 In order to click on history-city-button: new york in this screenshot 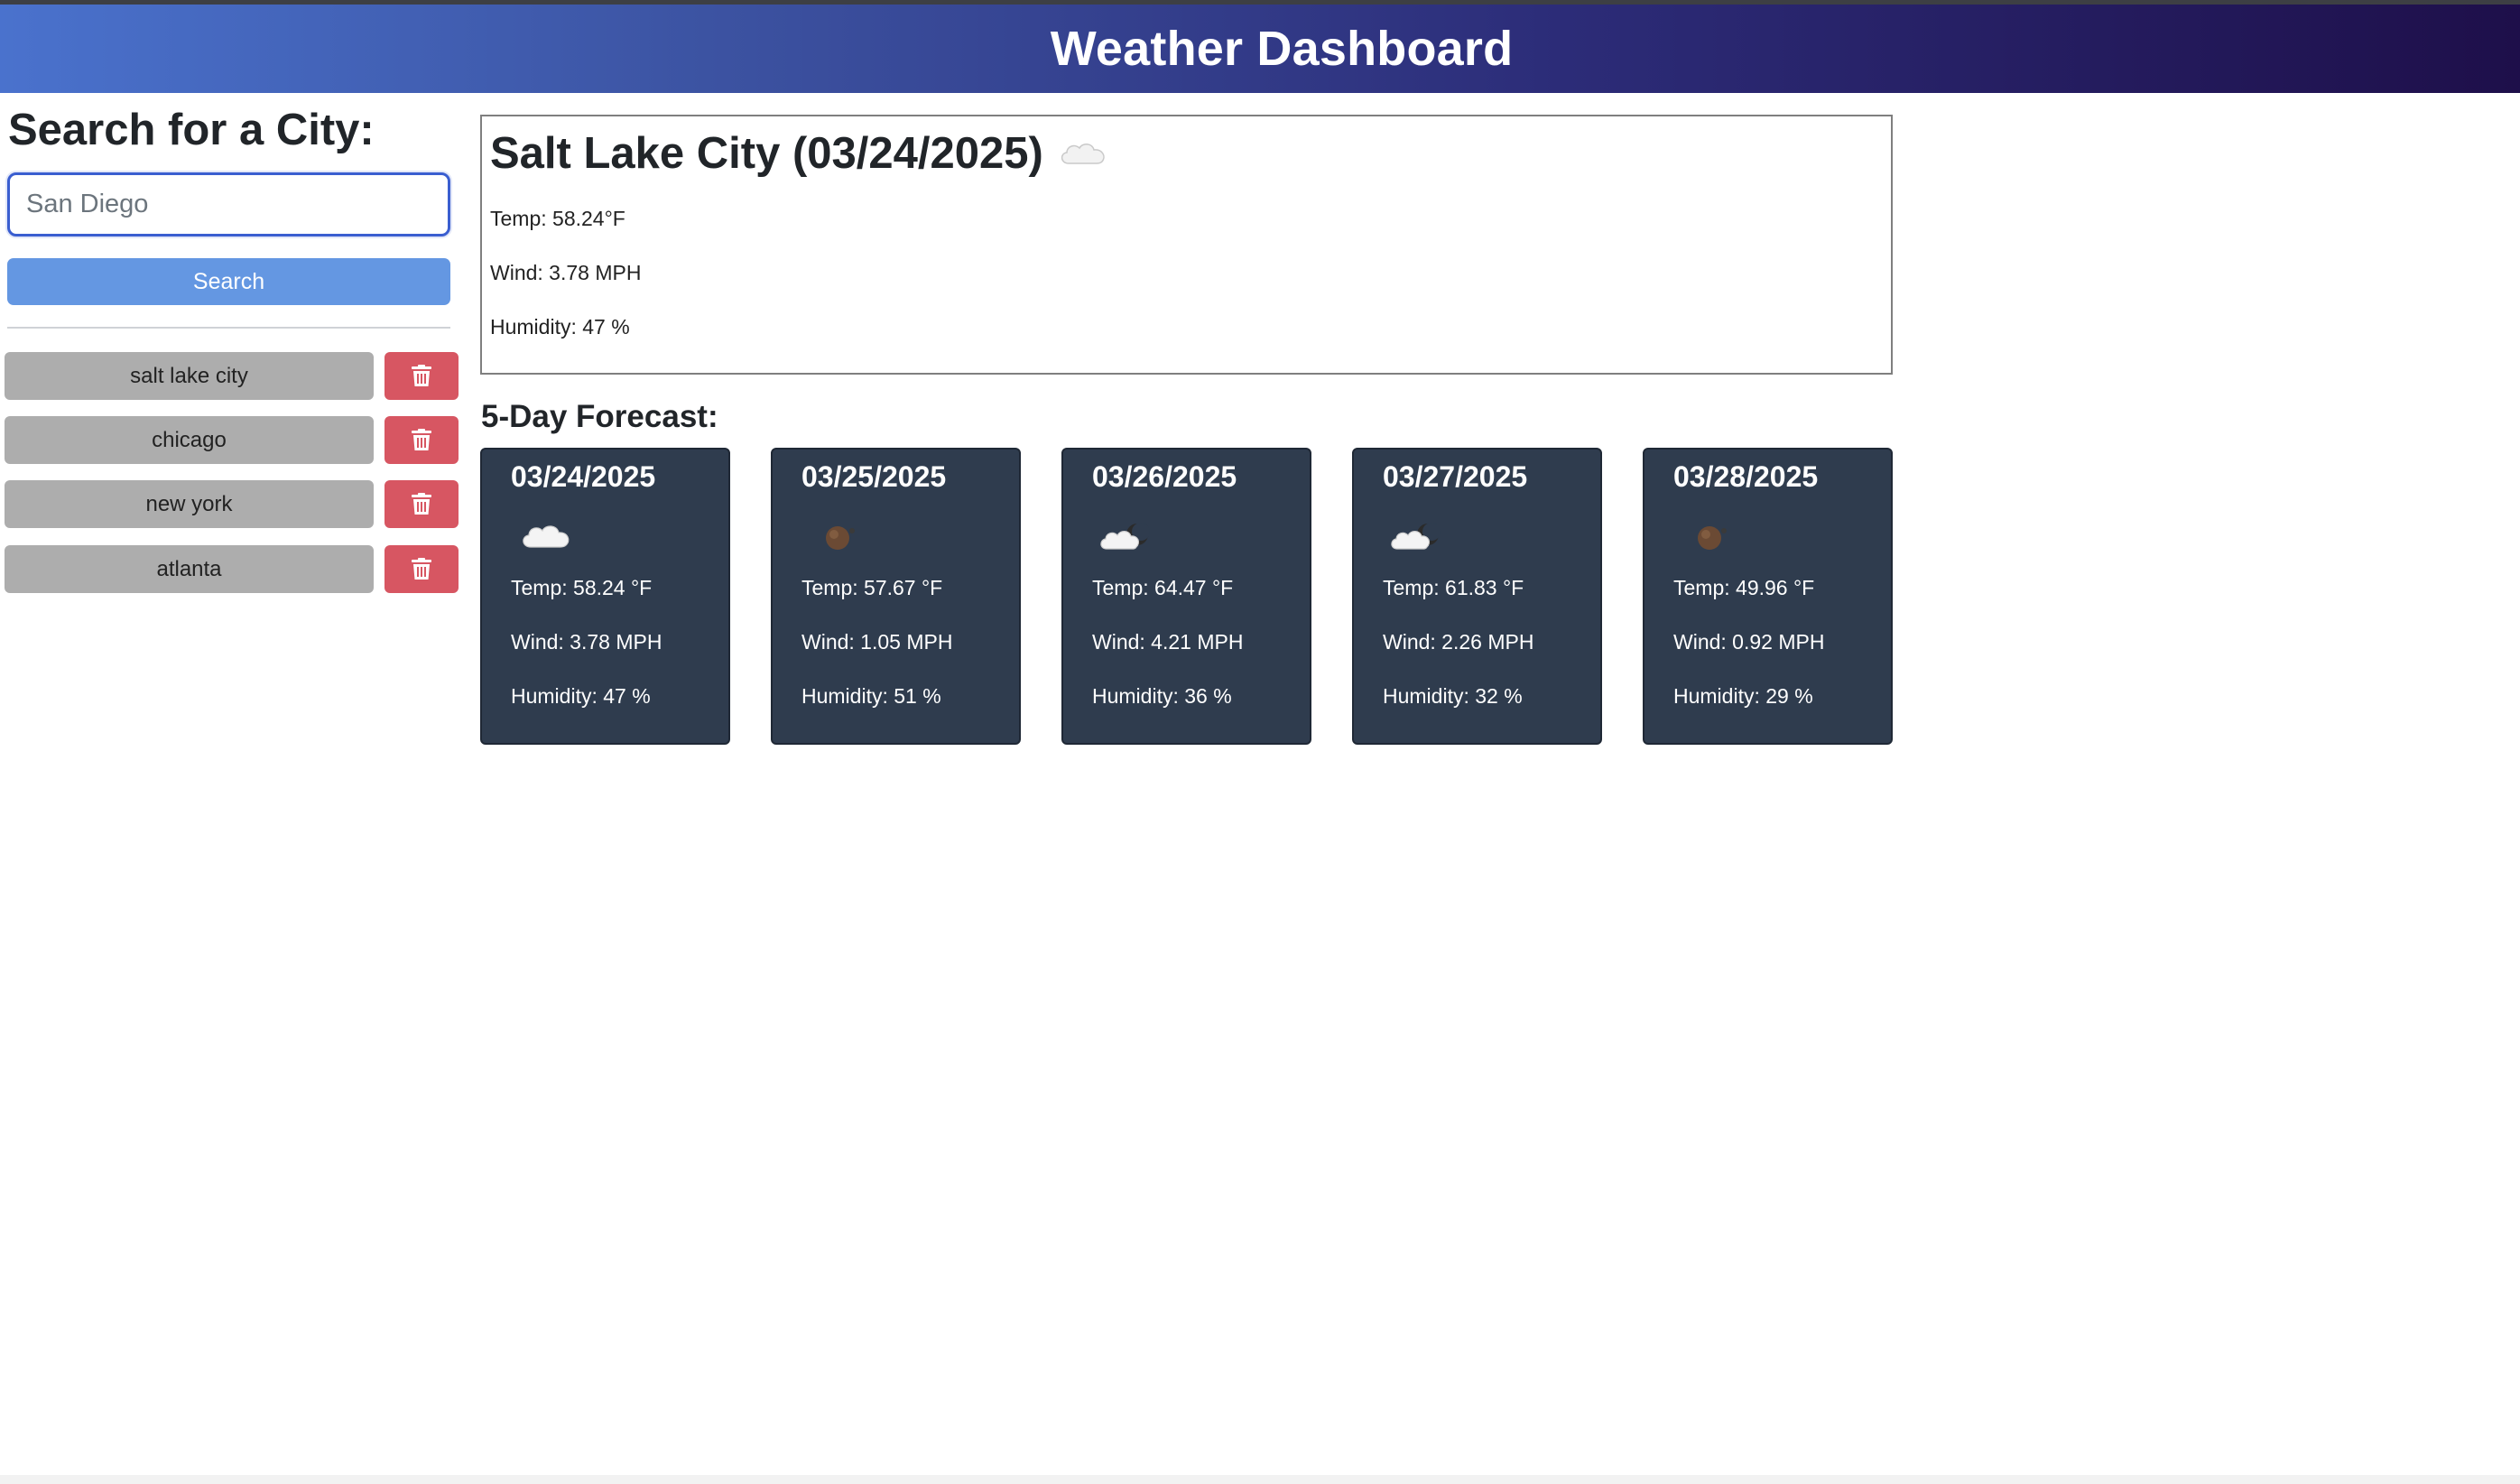, I will do `click(189, 504)`.